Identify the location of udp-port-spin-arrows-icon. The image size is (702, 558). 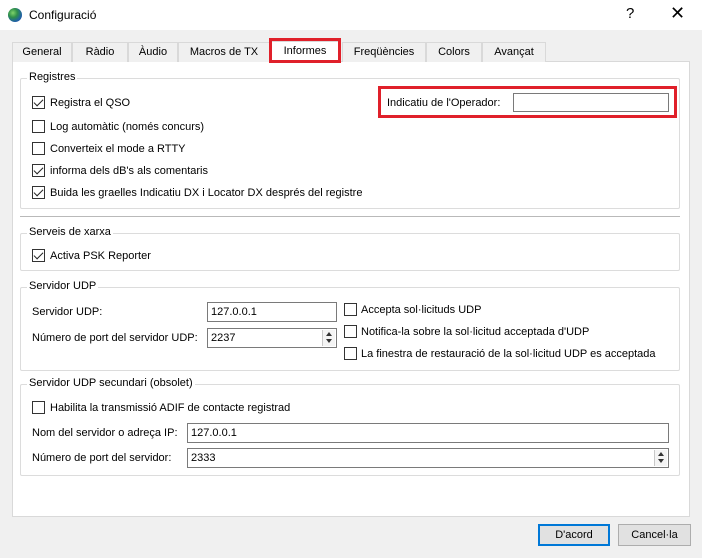
(328, 338).